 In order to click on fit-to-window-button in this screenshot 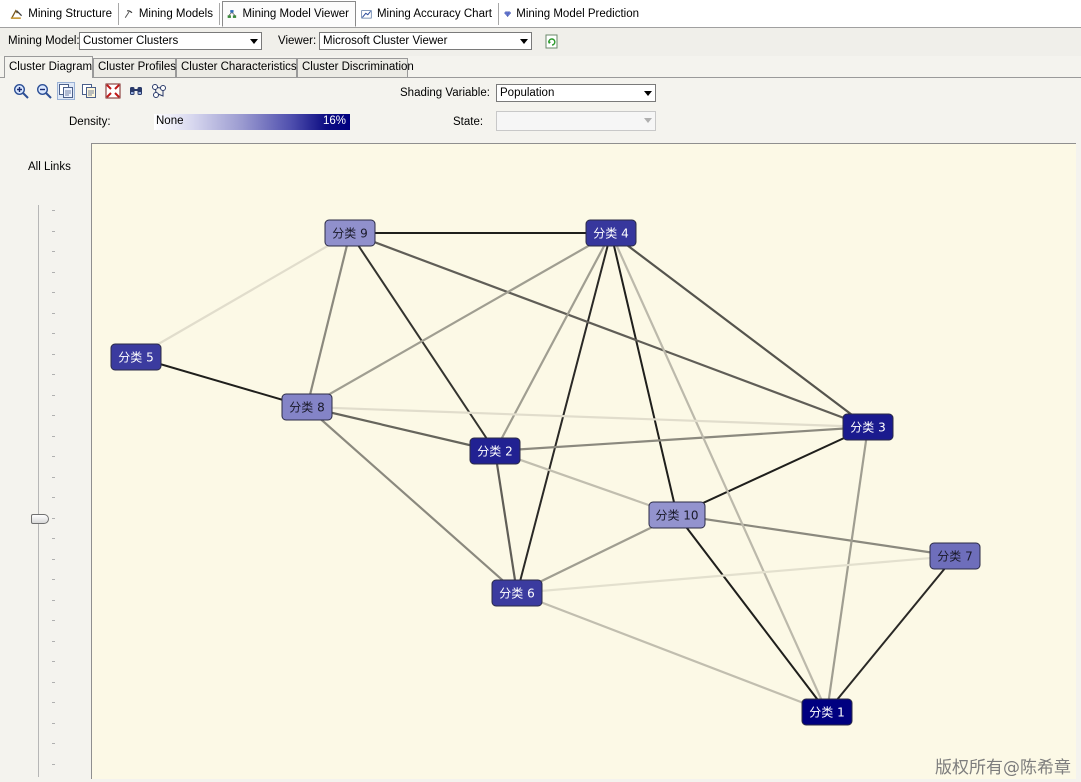, I will do `click(113, 91)`.